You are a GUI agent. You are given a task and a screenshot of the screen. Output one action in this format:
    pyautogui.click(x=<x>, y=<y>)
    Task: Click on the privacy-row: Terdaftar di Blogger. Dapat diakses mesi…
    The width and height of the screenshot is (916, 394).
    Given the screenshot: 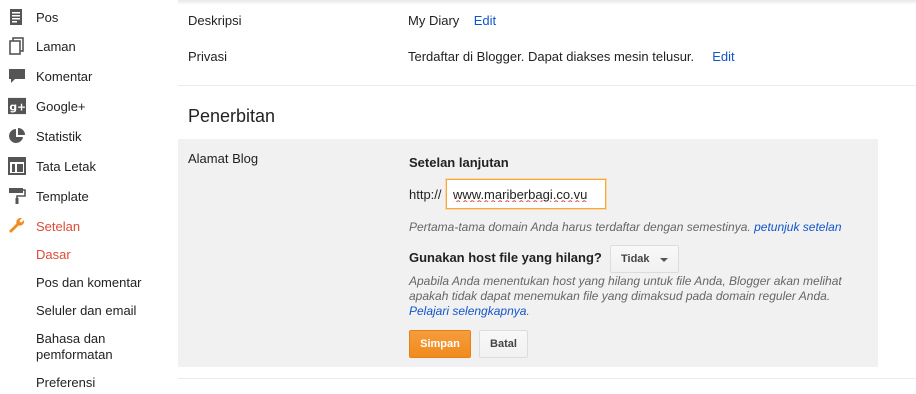 What is the action you would take?
    pyautogui.click(x=571, y=56)
    